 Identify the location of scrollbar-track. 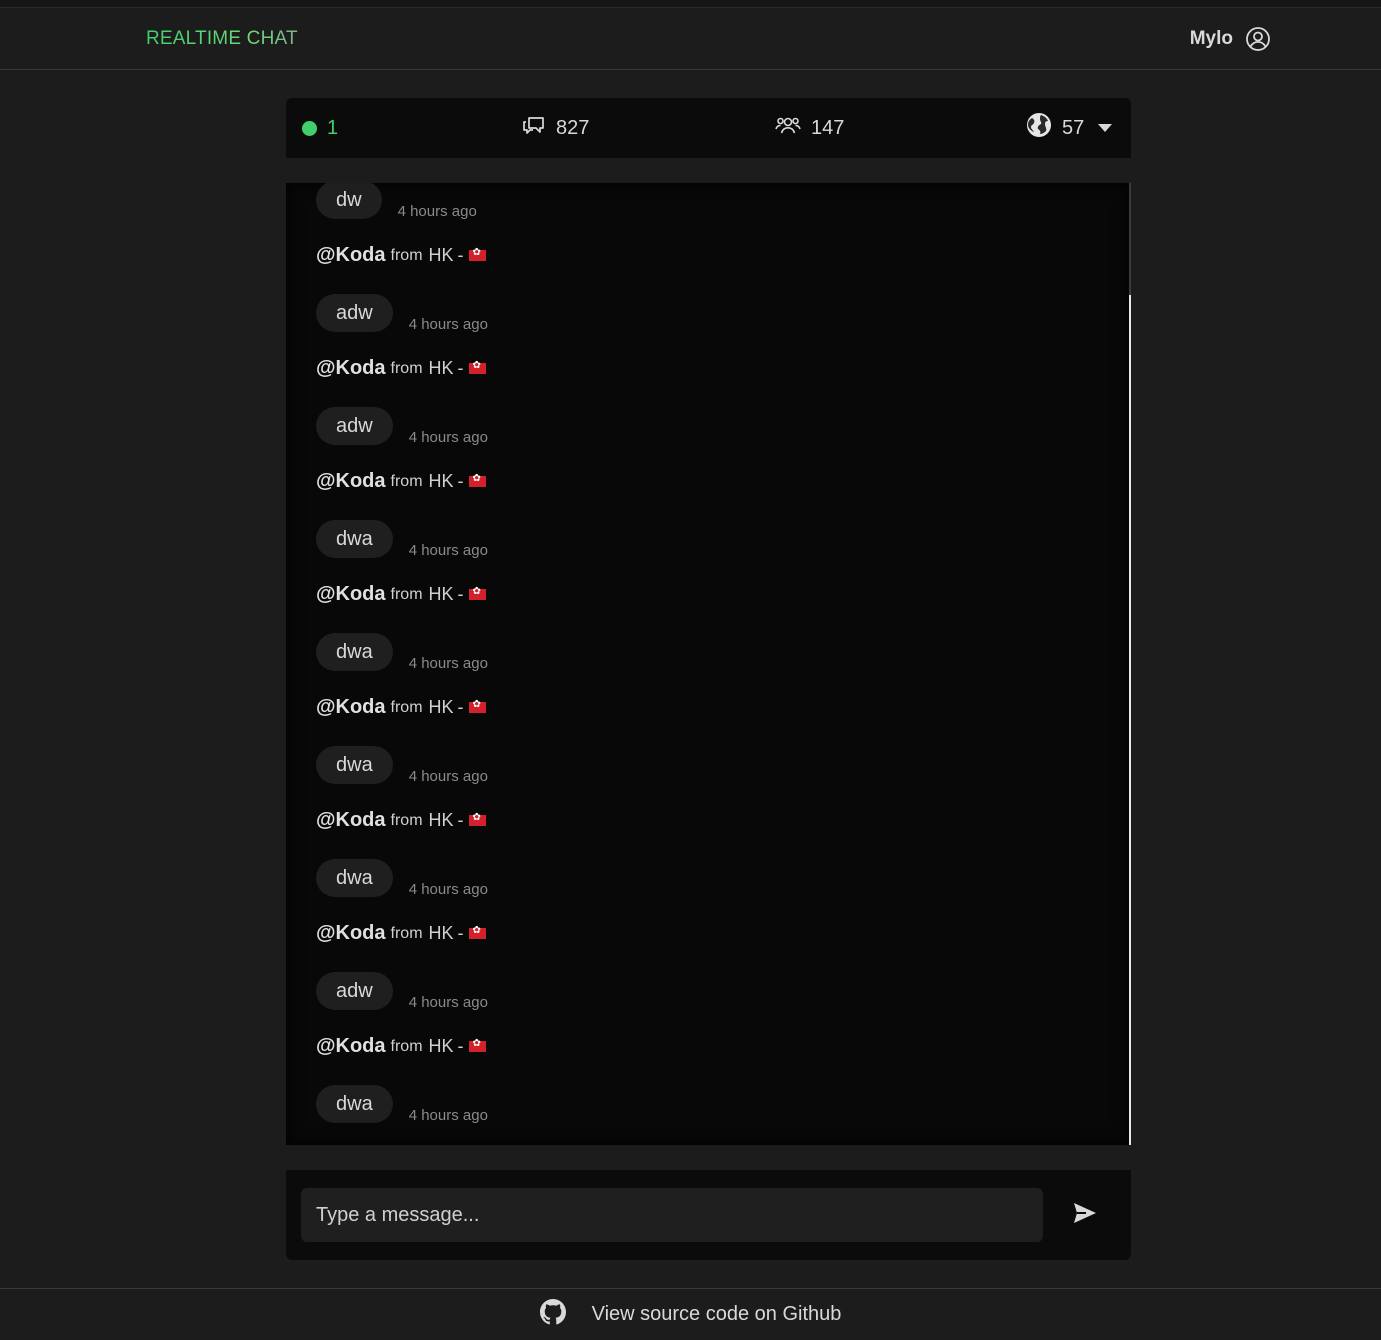
(1130, 664).